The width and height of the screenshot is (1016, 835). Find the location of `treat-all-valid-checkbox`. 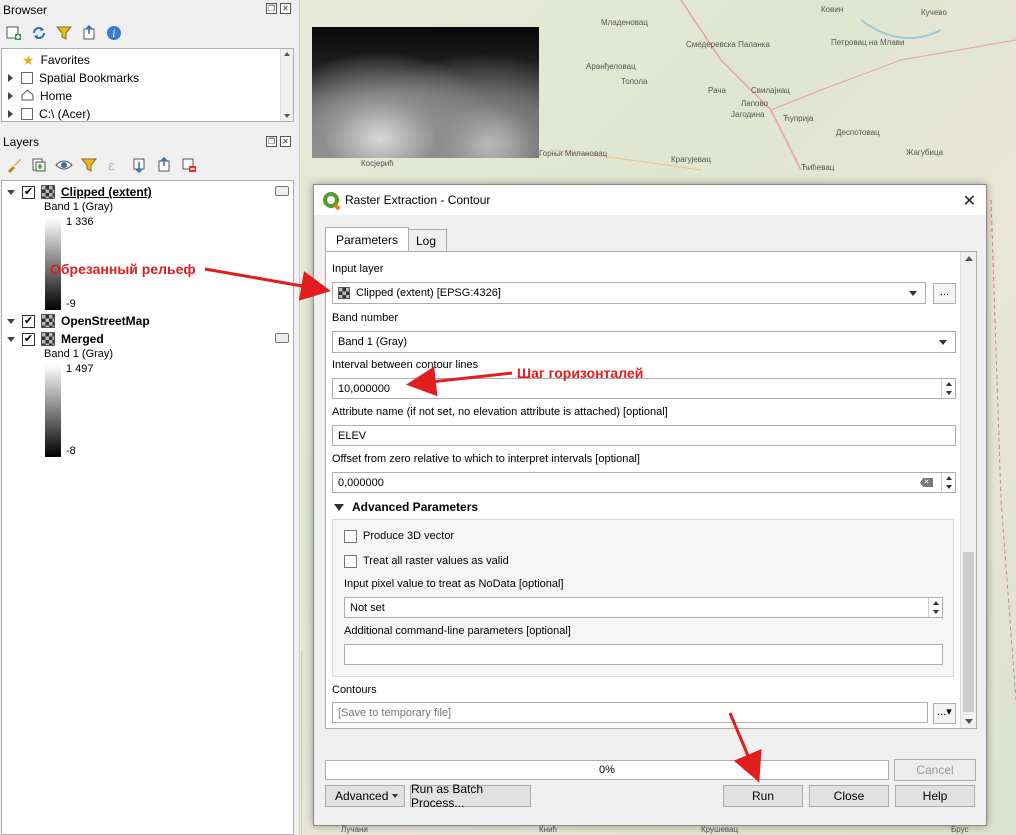

treat-all-valid-checkbox is located at coordinates (350, 561).